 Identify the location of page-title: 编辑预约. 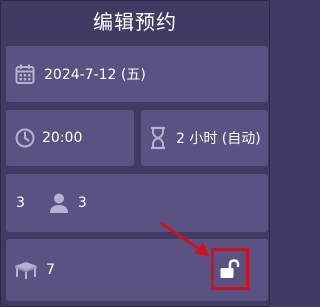
(135, 21).